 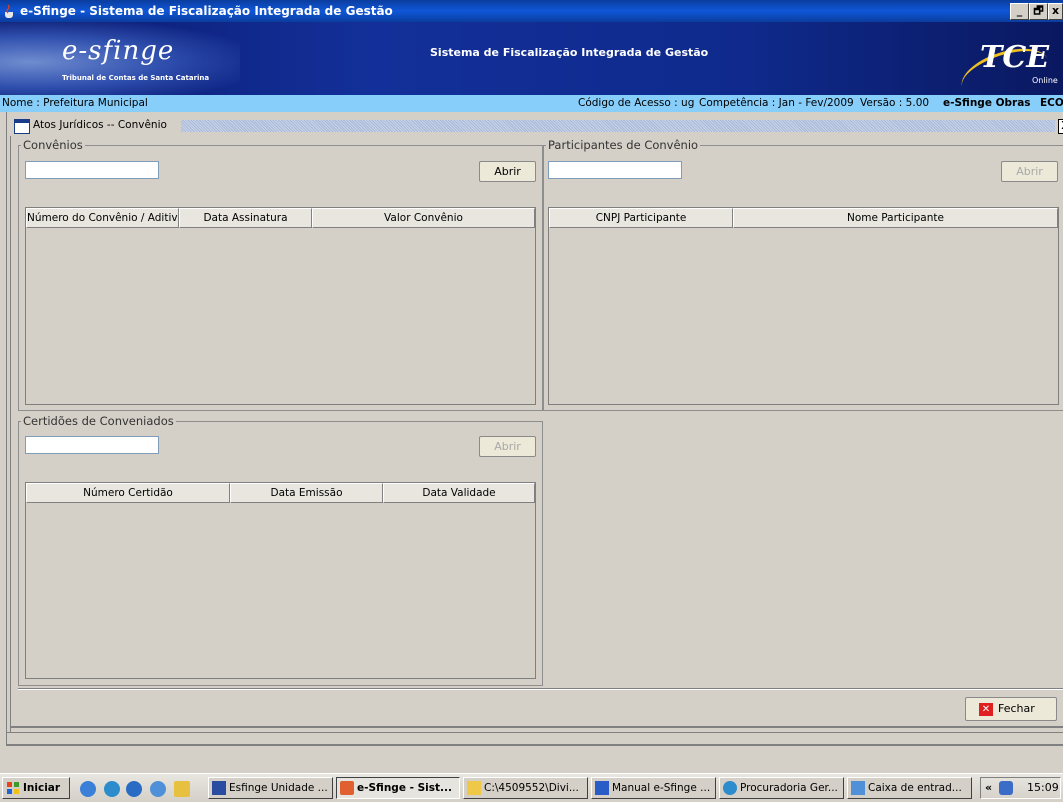 I want to click on quicklaunch-folder-icon, so click(x=182, y=789).